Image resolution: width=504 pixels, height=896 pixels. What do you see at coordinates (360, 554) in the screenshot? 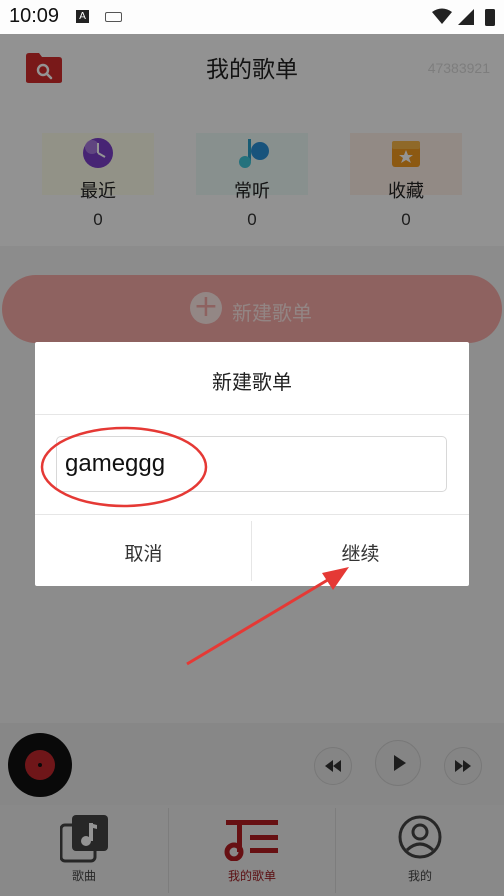
I see `continue-label: 继续` at bounding box center [360, 554].